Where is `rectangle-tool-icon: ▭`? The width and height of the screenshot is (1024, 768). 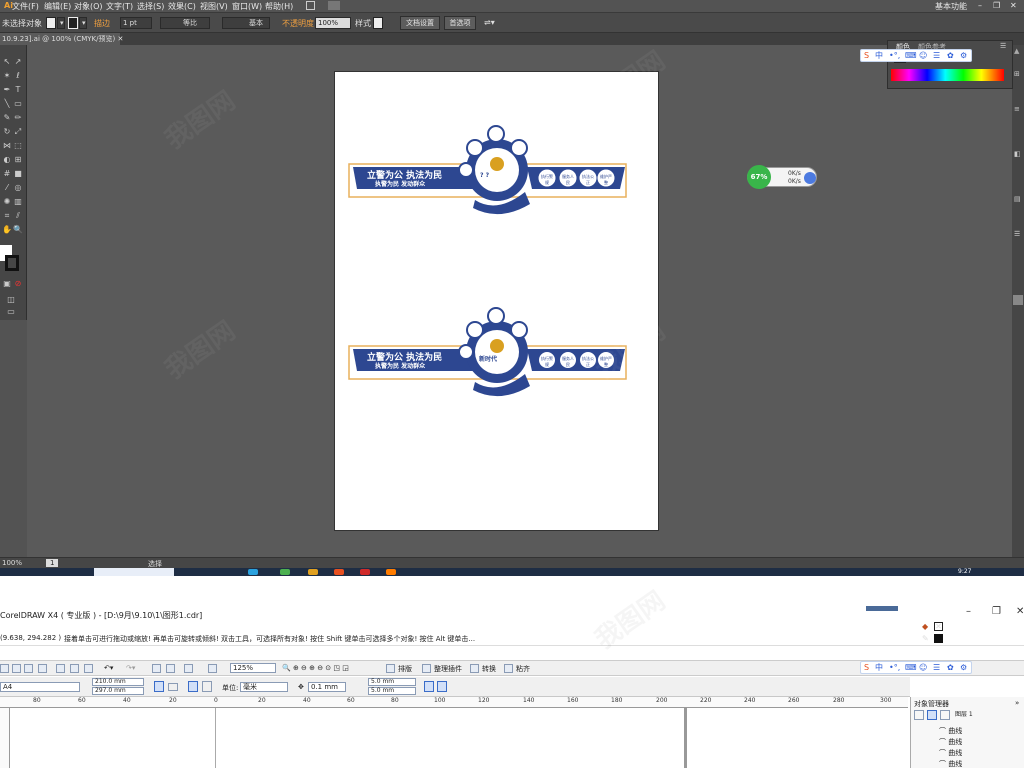 rectangle-tool-icon: ▭ is located at coordinates (18, 104).